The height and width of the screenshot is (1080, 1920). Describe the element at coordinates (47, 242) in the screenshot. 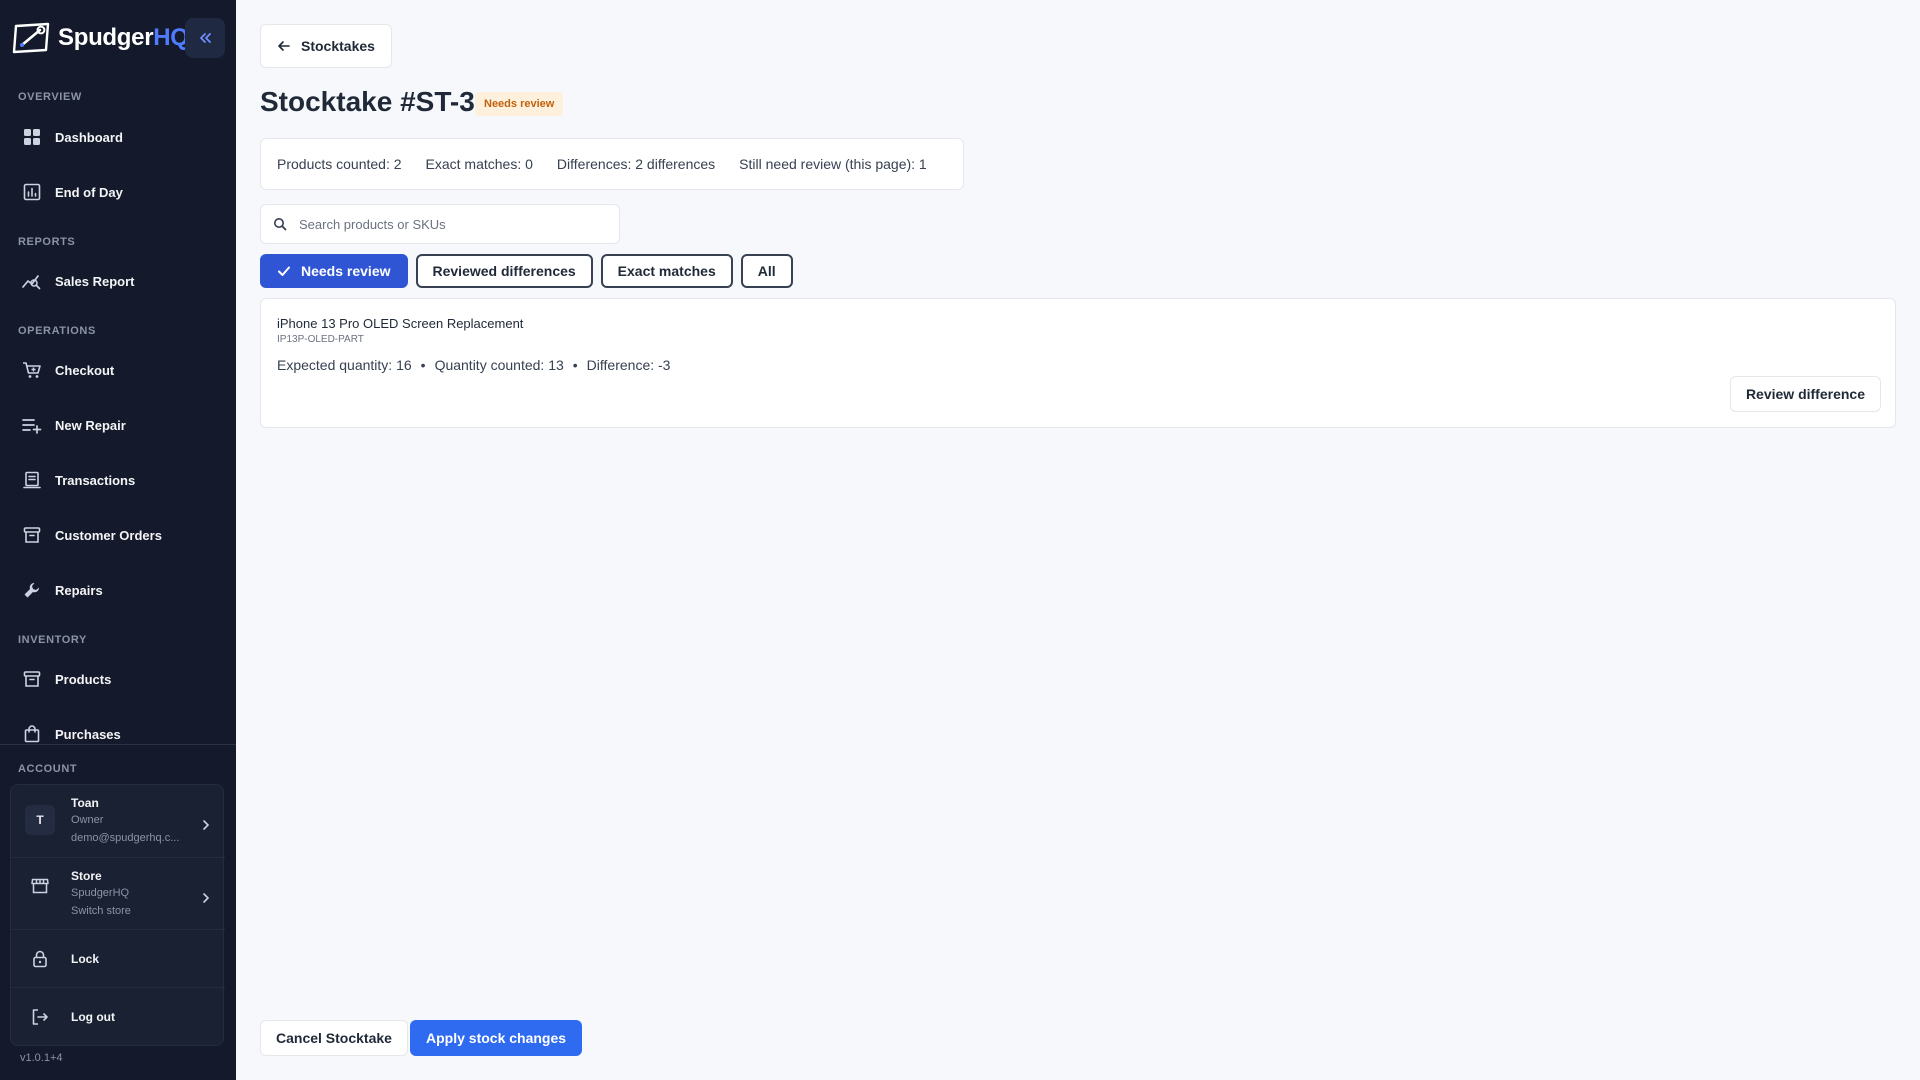

I see `section-label-reports: REPORTS` at that location.